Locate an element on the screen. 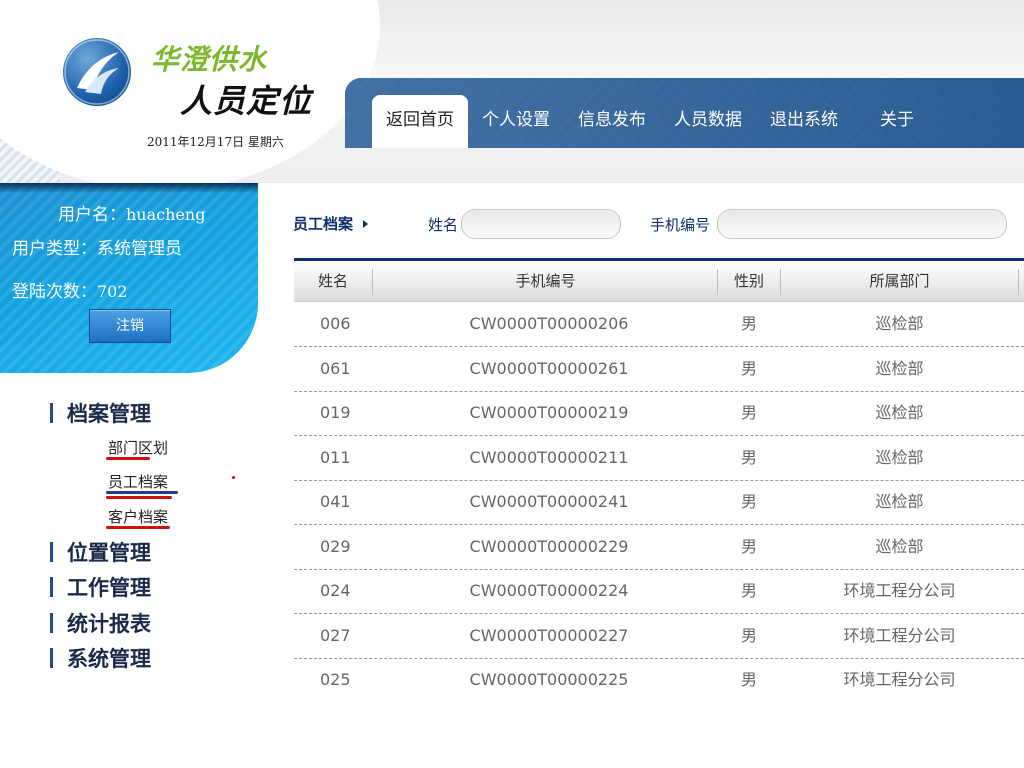 This screenshot has width=1024, height=768. table-header: 姓名 手机编号 性别 所属部门 is located at coordinates (659, 281).